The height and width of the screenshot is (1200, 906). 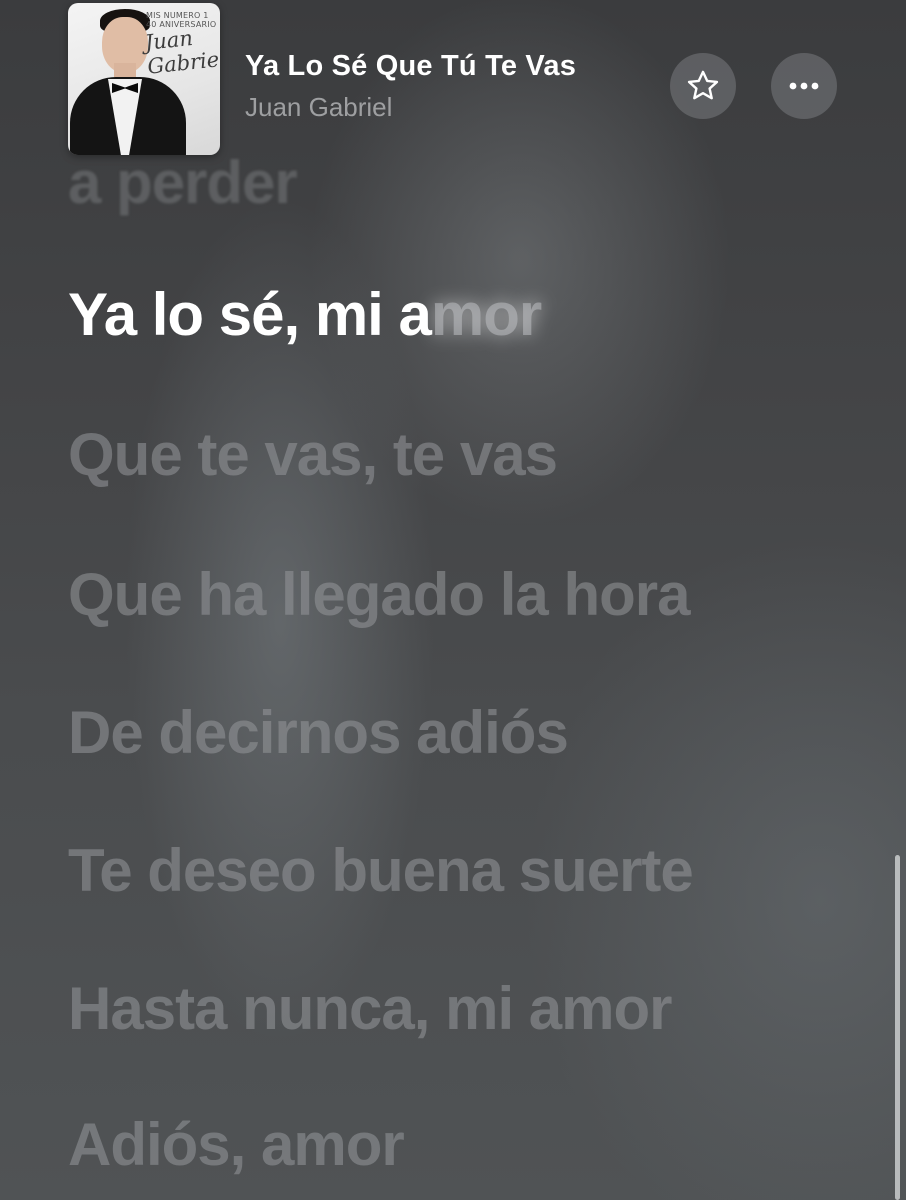 I want to click on favorite-button, so click(x=703, y=86).